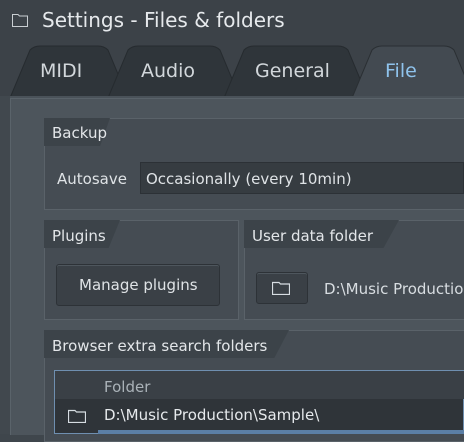 This screenshot has width=464, height=442. What do you see at coordinates (92, 179) in the screenshot?
I see `autosave-label: Autosave` at bounding box center [92, 179].